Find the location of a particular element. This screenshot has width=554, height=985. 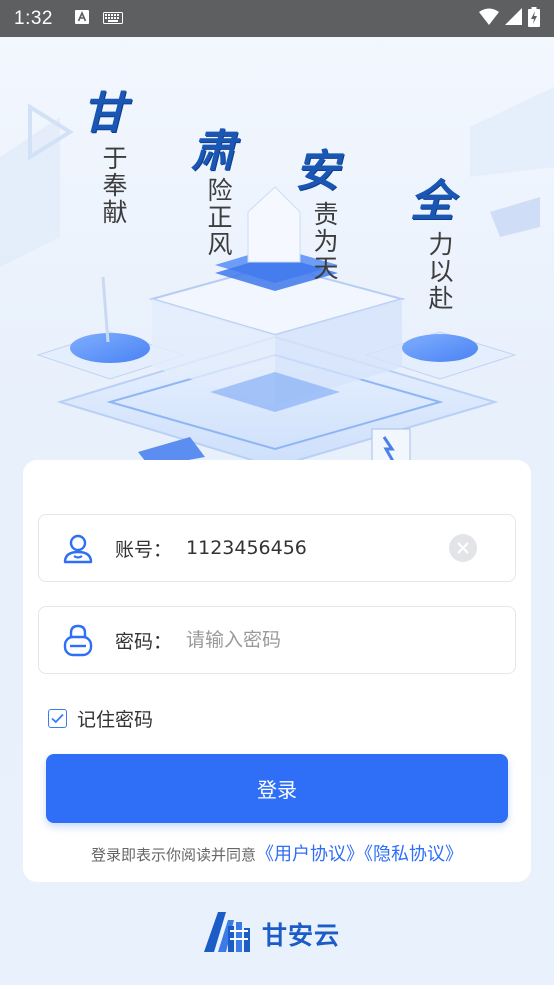

account-input is located at coordinates (317, 548).